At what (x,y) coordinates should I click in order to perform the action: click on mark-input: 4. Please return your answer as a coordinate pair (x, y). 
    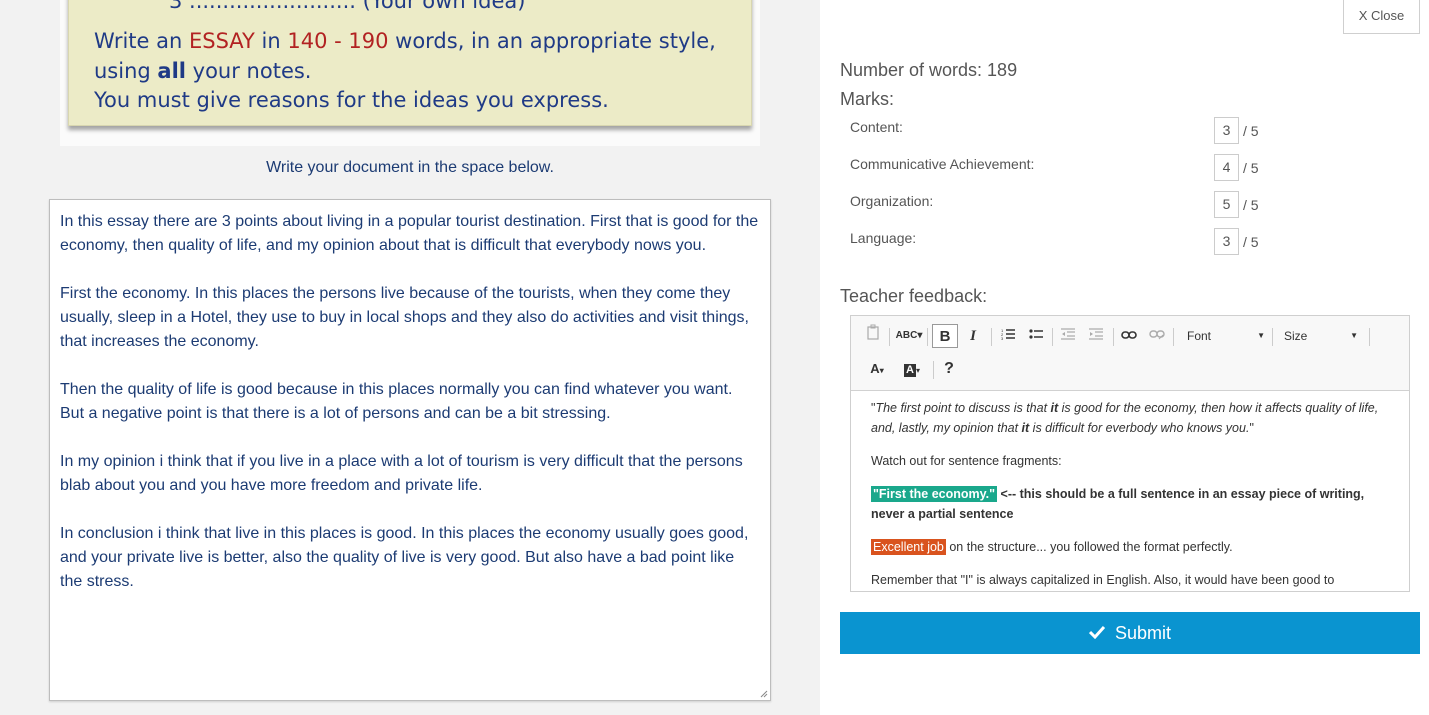
    Looking at the image, I should click on (1226, 167).